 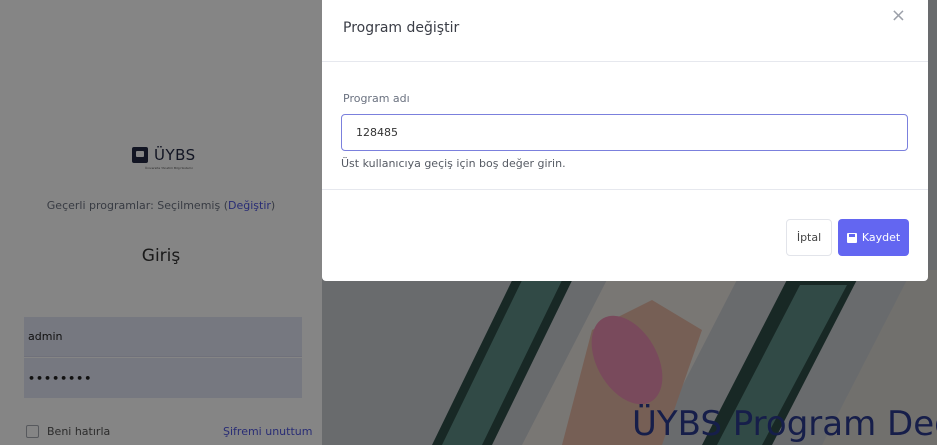 I want to click on modal-divider, so click(x=625, y=189).